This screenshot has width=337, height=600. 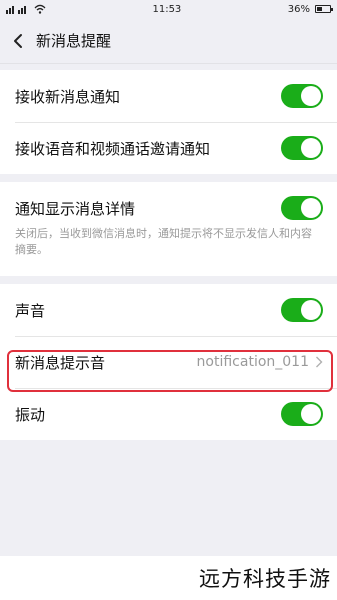 I want to click on receive-new-message-row: 接收新消息通知, so click(x=168, y=96).